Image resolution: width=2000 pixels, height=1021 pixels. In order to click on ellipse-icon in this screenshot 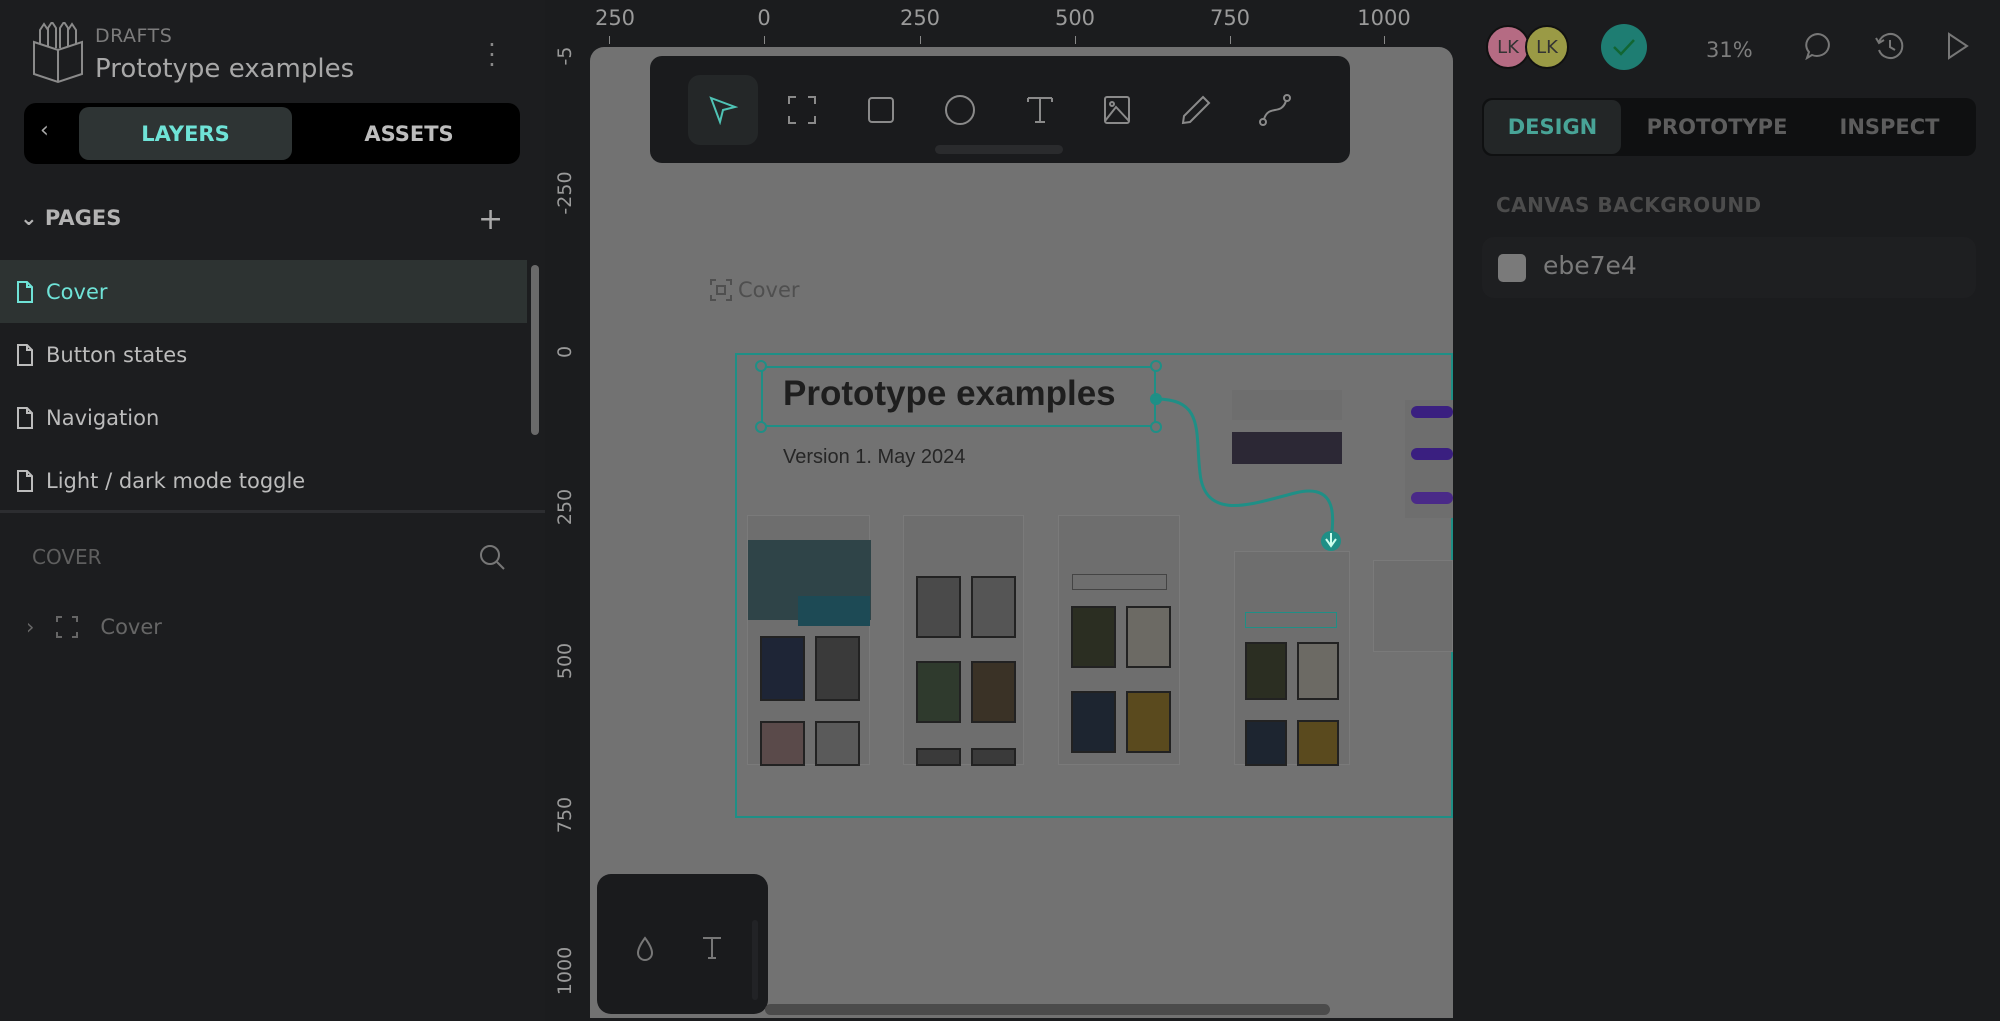, I will do `click(960, 110)`.